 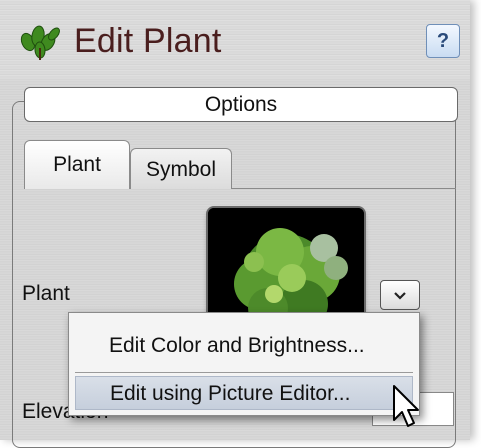 What do you see at coordinates (40, 42) in the screenshot?
I see `plant-leaves-icon` at bounding box center [40, 42].